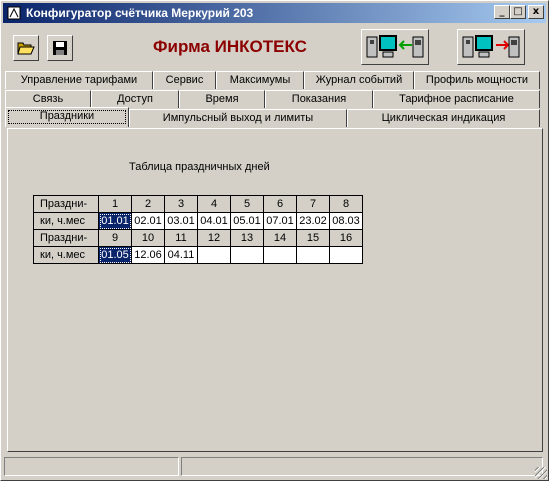 The image size is (549, 481). What do you see at coordinates (79, 80) in the screenshot?
I see `tab-tariff-control: Управление тарифами` at bounding box center [79, 80].